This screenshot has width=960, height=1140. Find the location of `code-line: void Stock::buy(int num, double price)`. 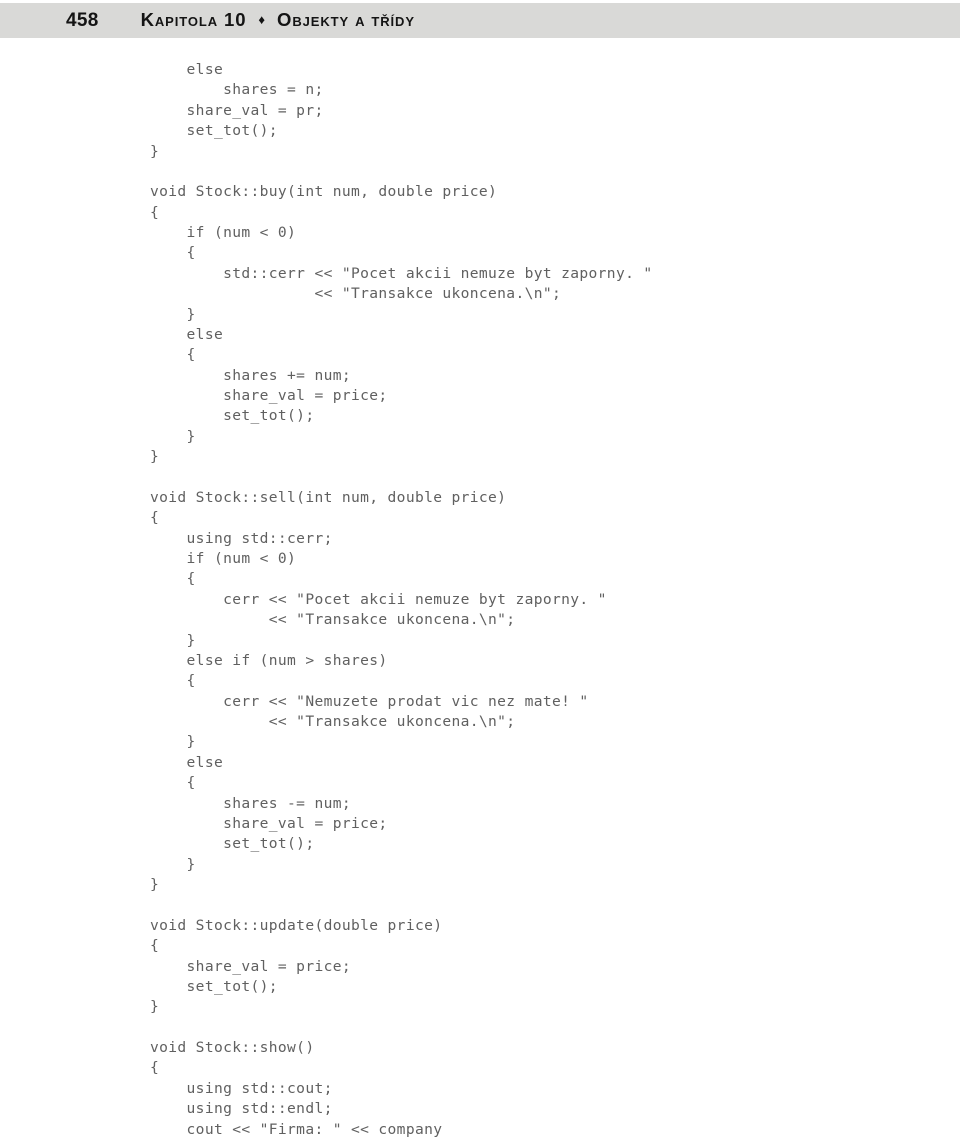

code-line: void Stock::buy(int num, double price) is located at coordinates (324, 192).